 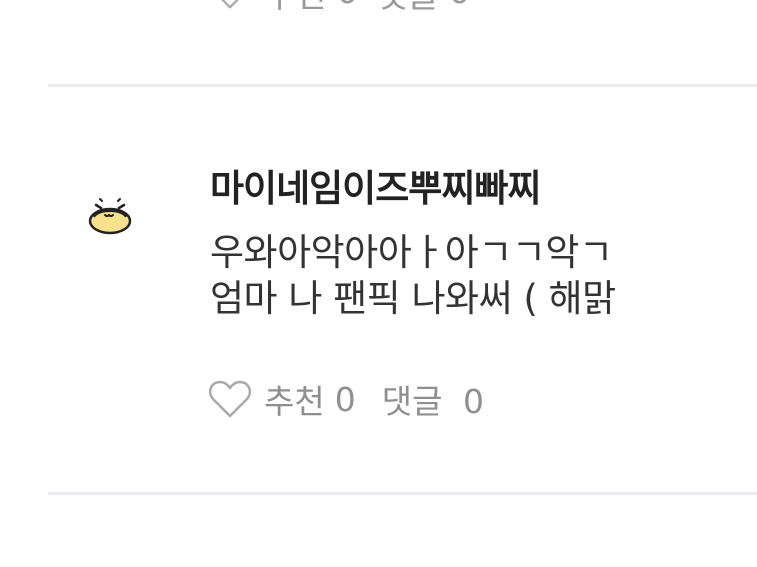 What do you see at coordinates (473, 401) in the screenshot?
I see `reply-count: 0` at bounding box center [473, 401].